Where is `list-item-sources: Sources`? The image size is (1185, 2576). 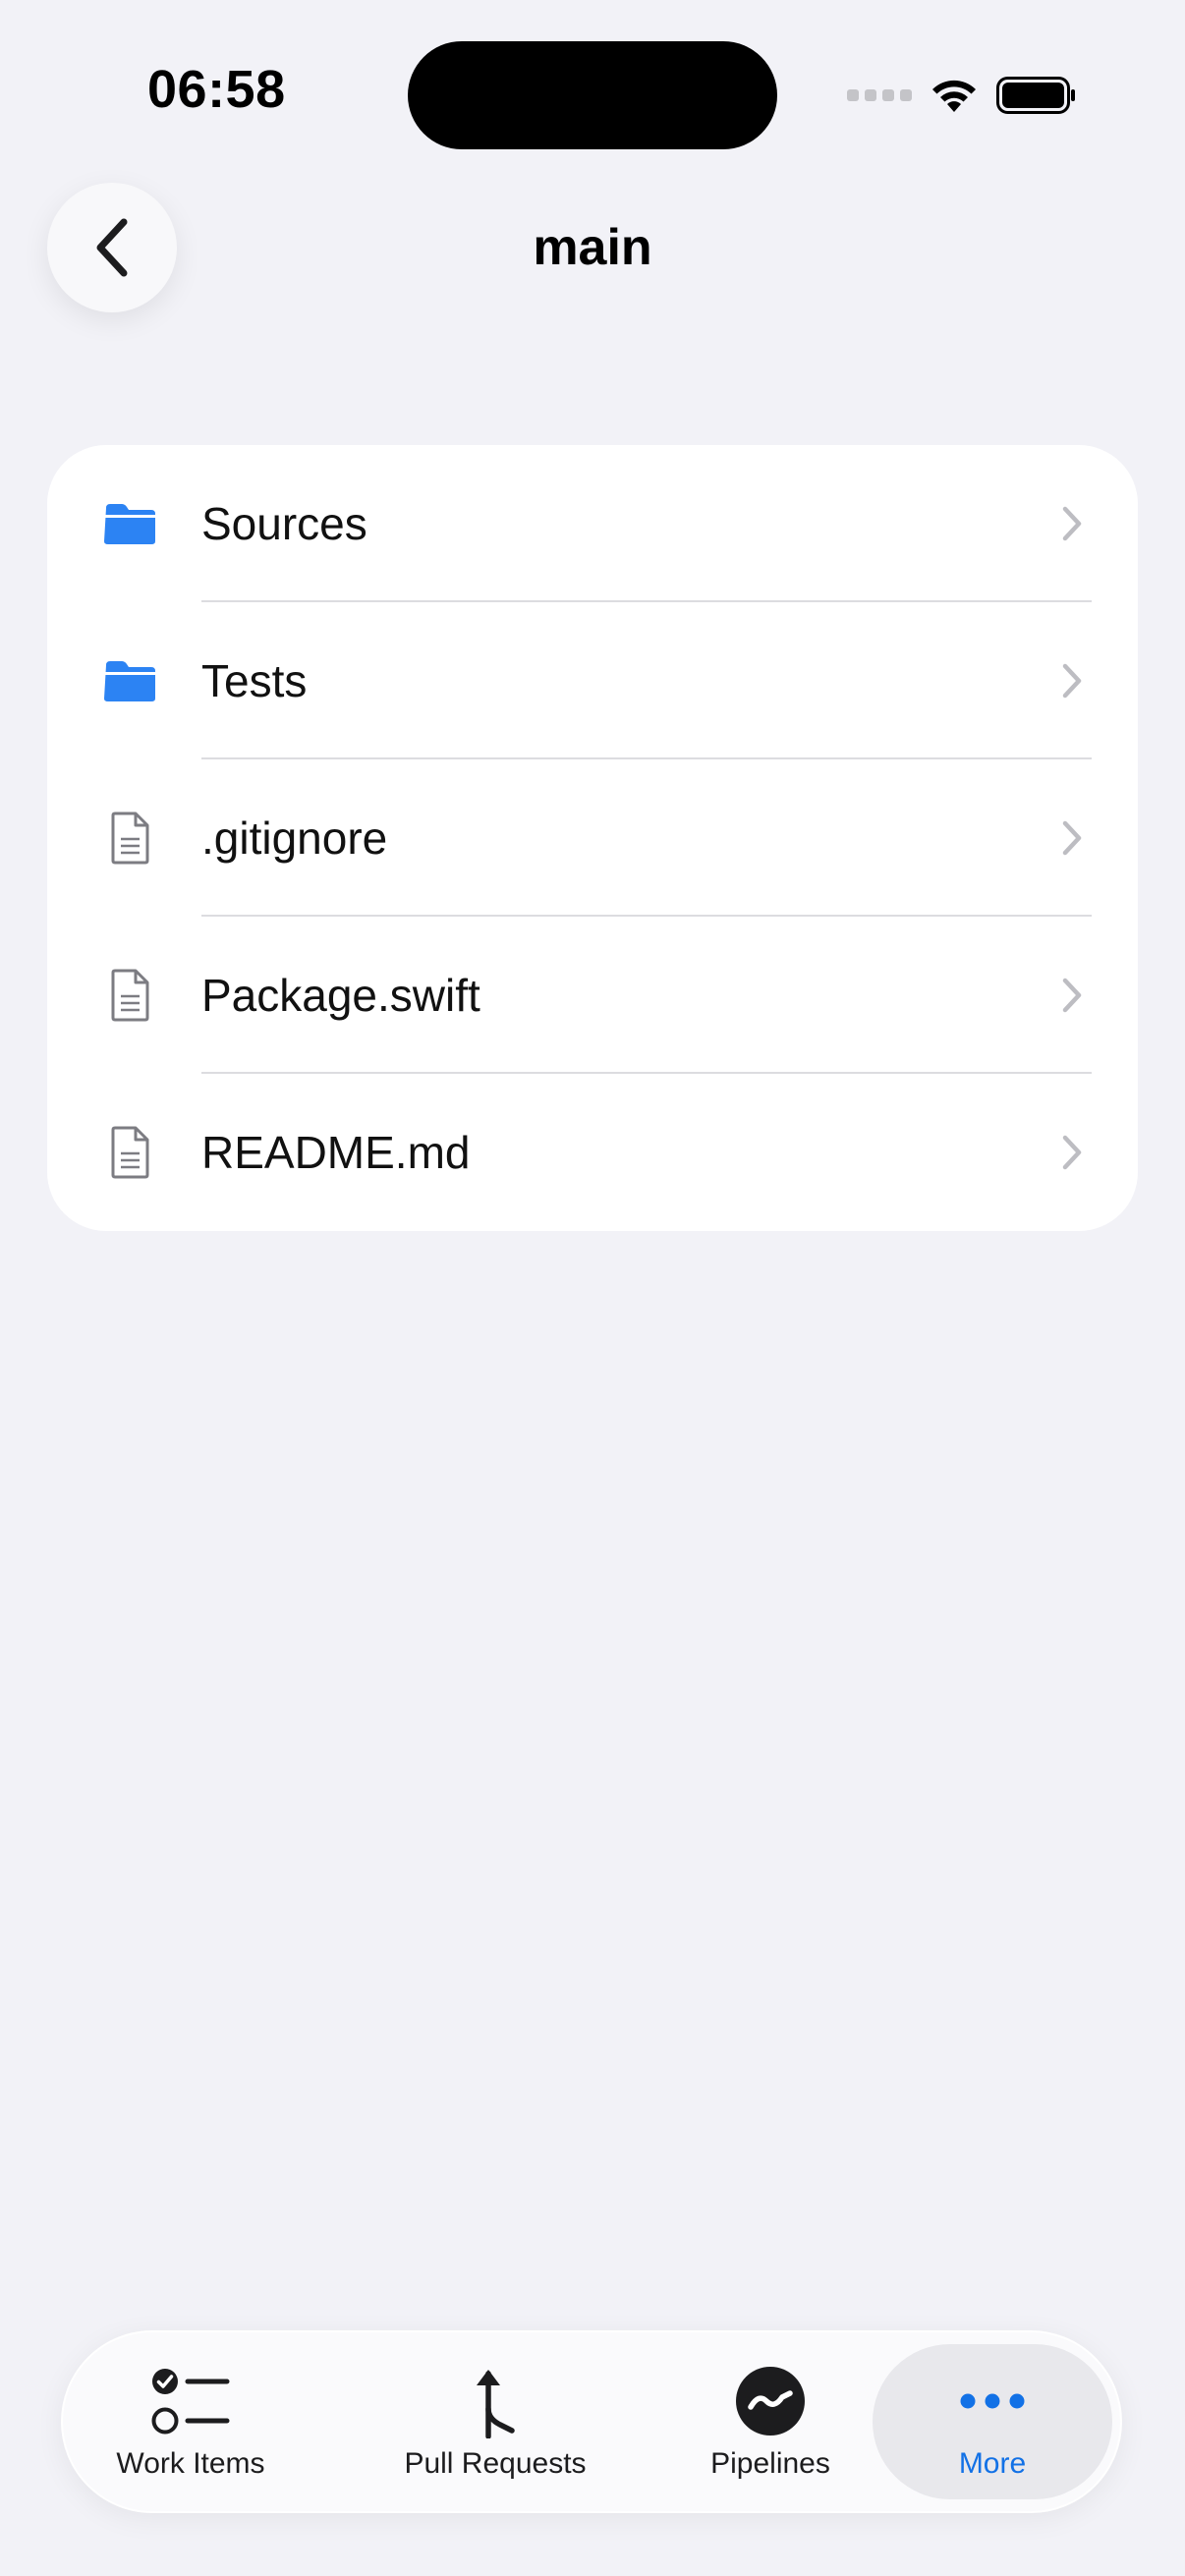 list-item-sources: Sources is located at coordinates (592, 523).